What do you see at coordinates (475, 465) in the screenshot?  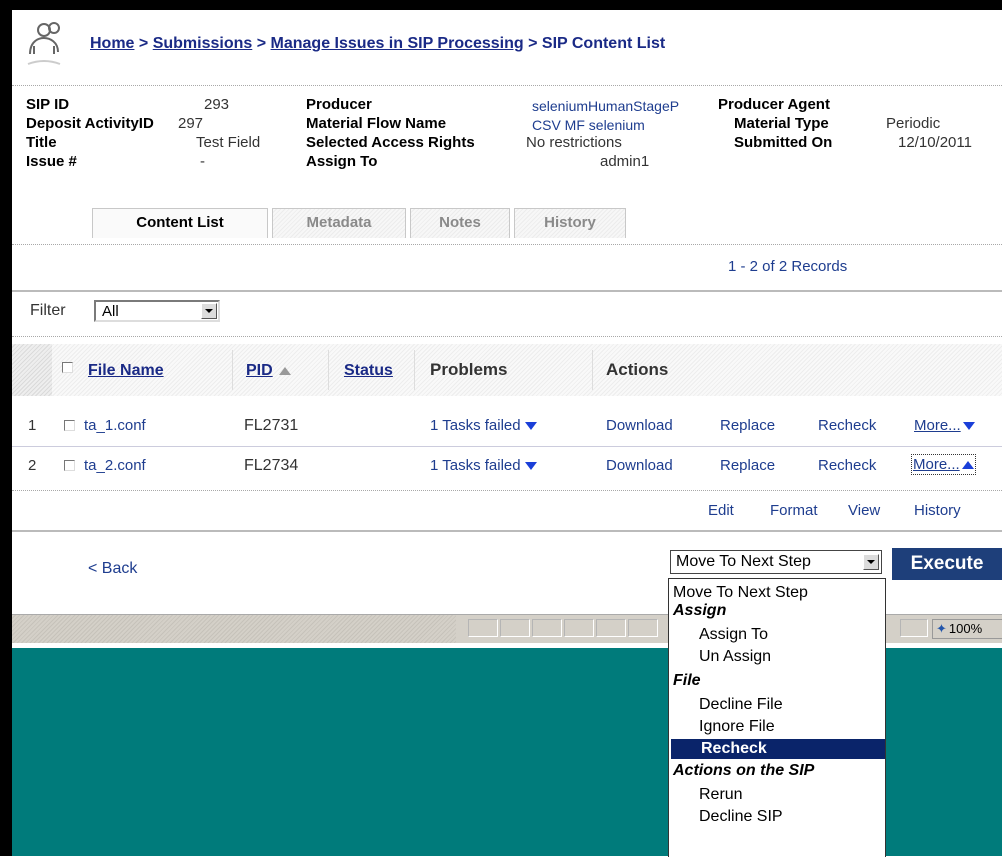 I see `problems-text: 1 Tasks failed` at bounding box center [475, 465].